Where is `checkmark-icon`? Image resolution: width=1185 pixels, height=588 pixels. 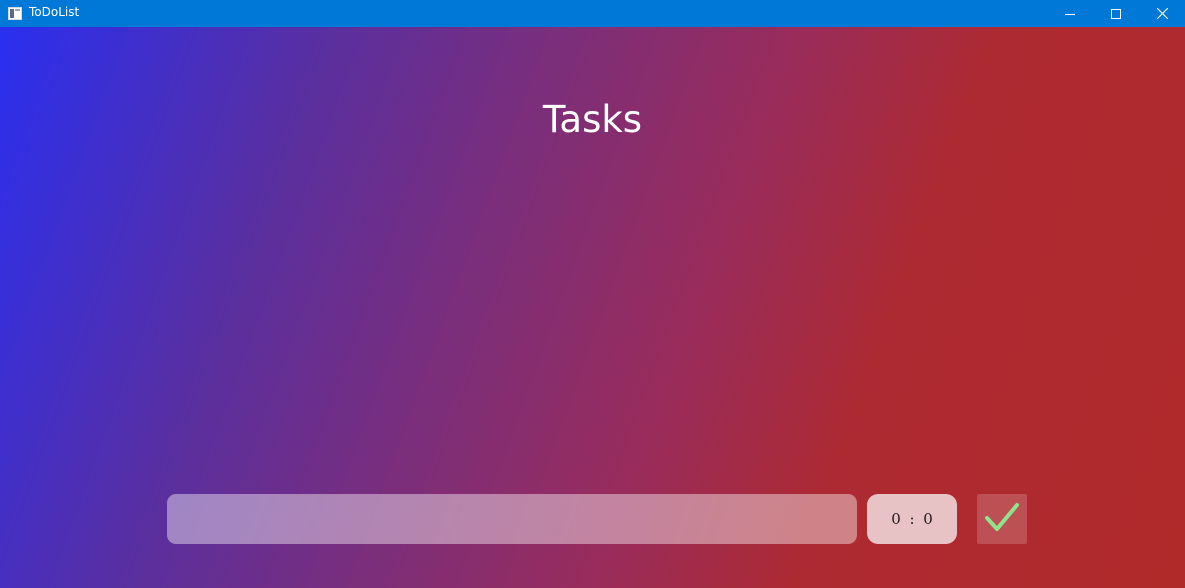 checkmark-icon is located at coordinates (1002, 519).